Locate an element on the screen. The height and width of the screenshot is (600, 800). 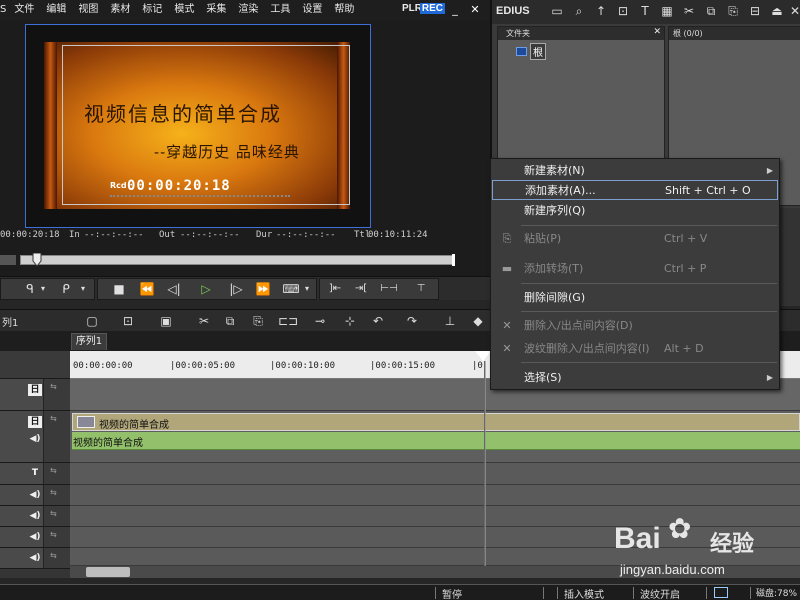
play-icon: ▷ is located at coordinates (206, 289).